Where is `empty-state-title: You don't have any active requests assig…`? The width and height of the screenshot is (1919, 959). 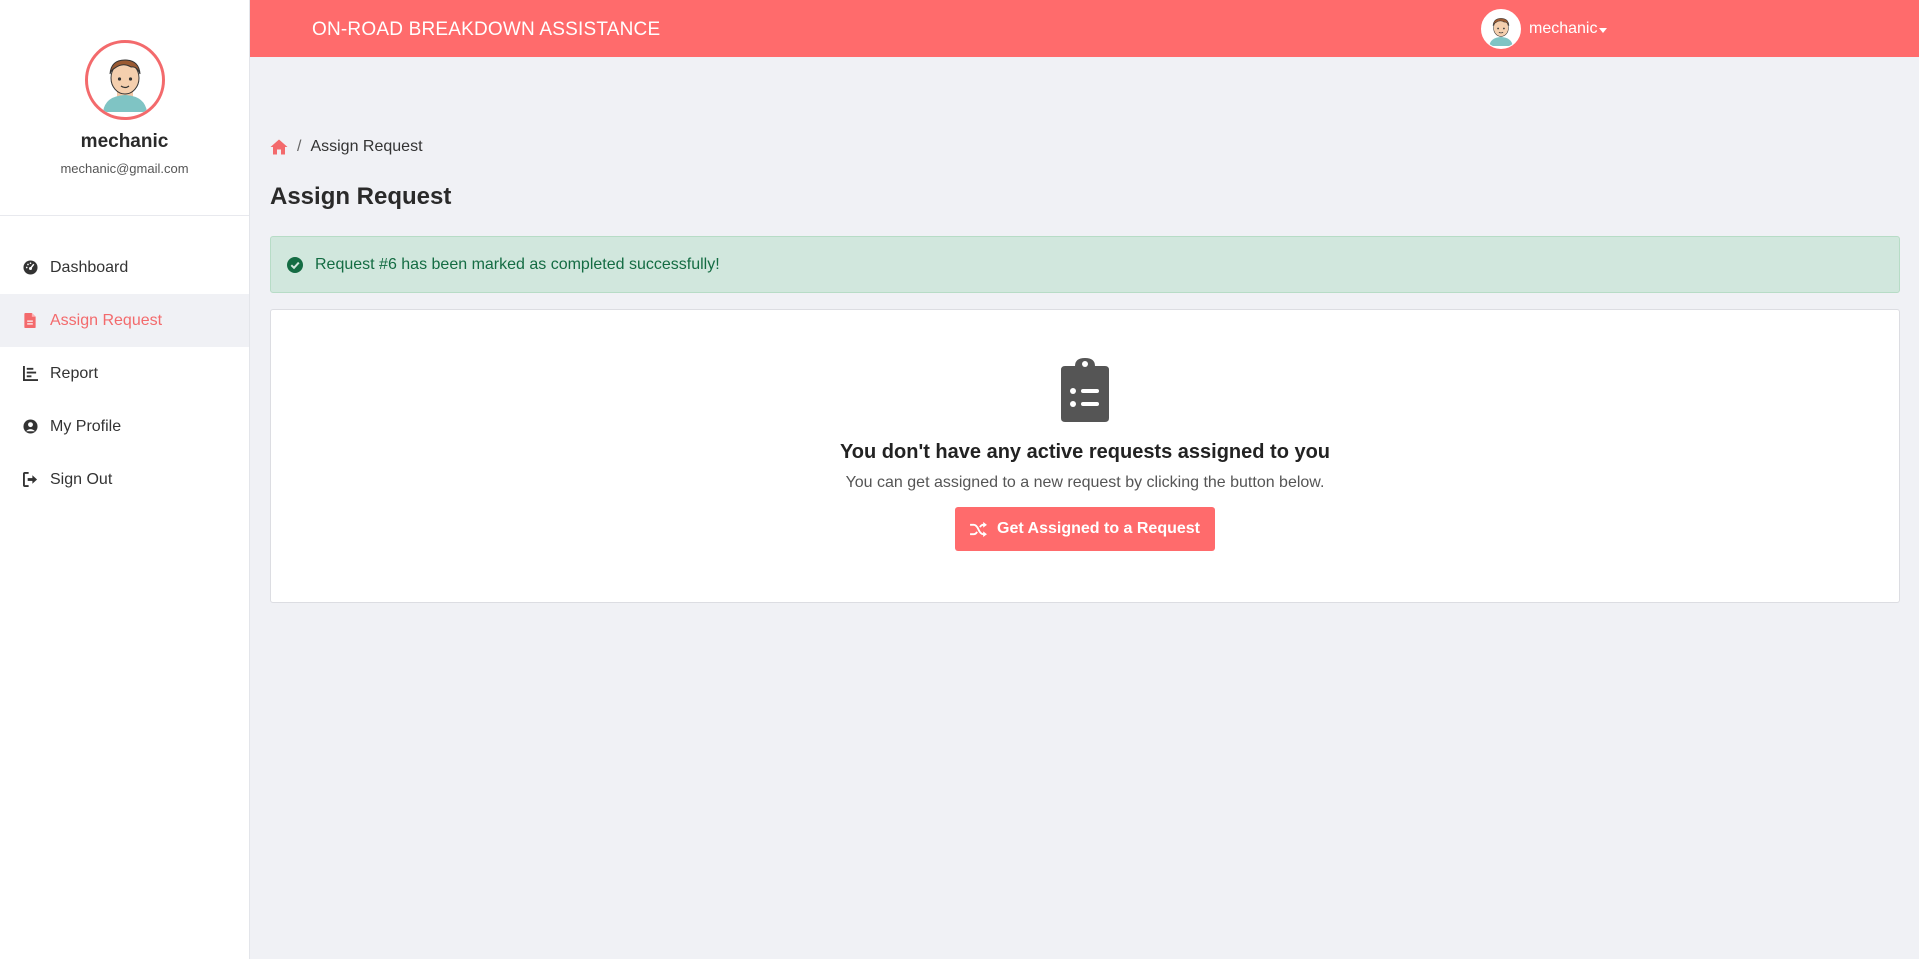
empty-state-title: You don't have any active requests assig… is located at coordinates (1085, 452).